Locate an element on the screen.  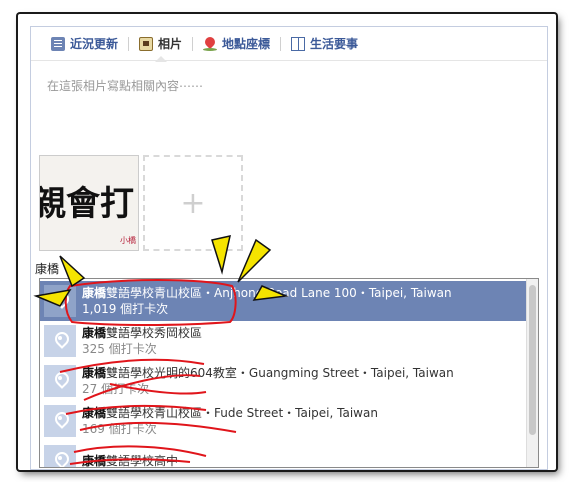
tab-status: 近況更新 is located at coordinates (84, 44).